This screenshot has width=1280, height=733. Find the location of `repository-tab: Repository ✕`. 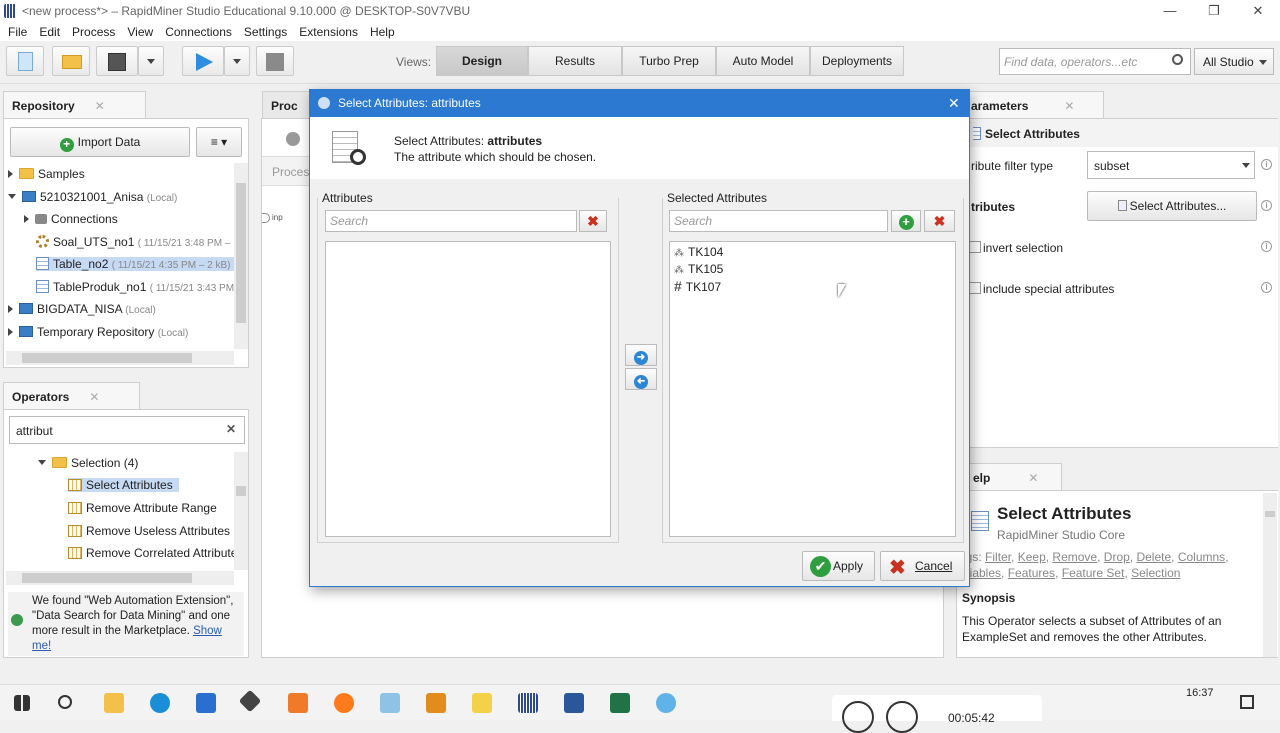

repository-tab: Repository ✕ is located at coordinates (74, 105).